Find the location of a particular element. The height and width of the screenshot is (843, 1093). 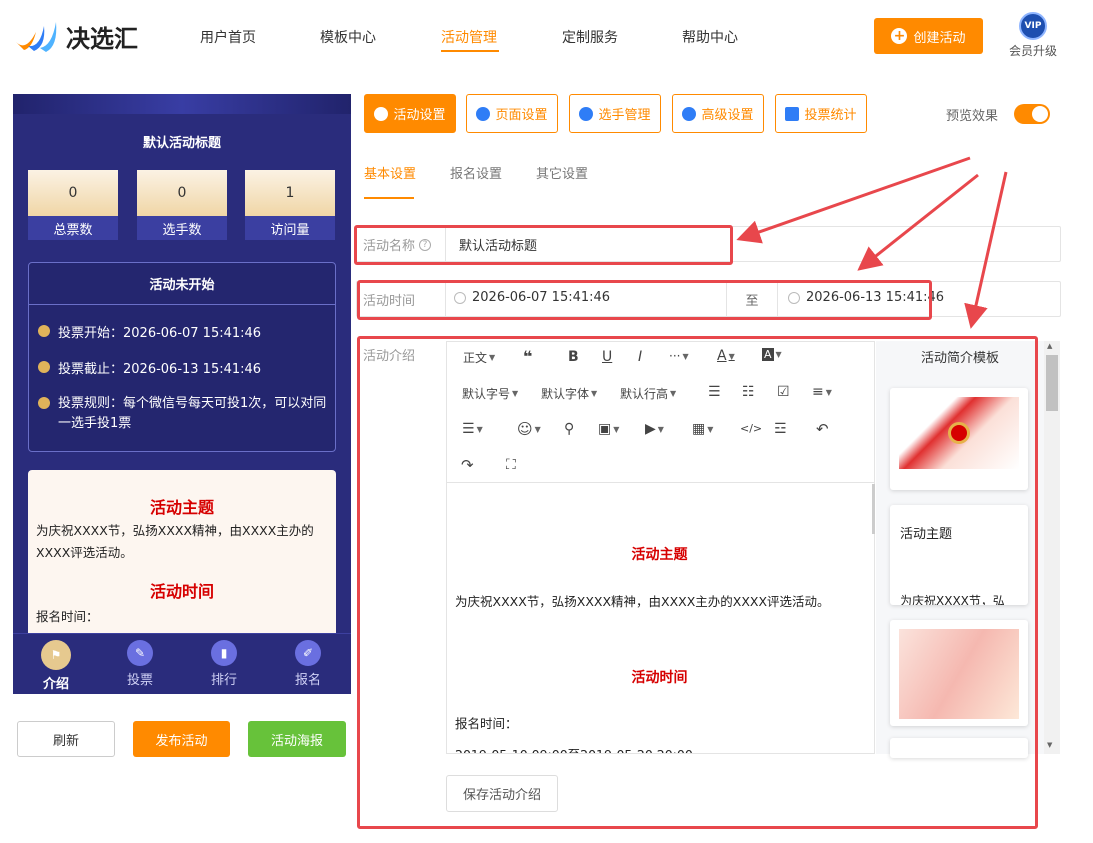

arrow-to-name is located at coordinates (853, 200).